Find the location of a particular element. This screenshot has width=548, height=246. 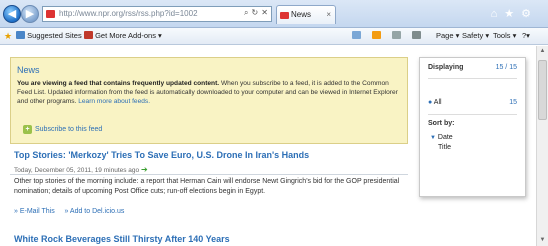

suggested-sites-label: Suggested Sites ▾ is located at coordinates (57, 35).